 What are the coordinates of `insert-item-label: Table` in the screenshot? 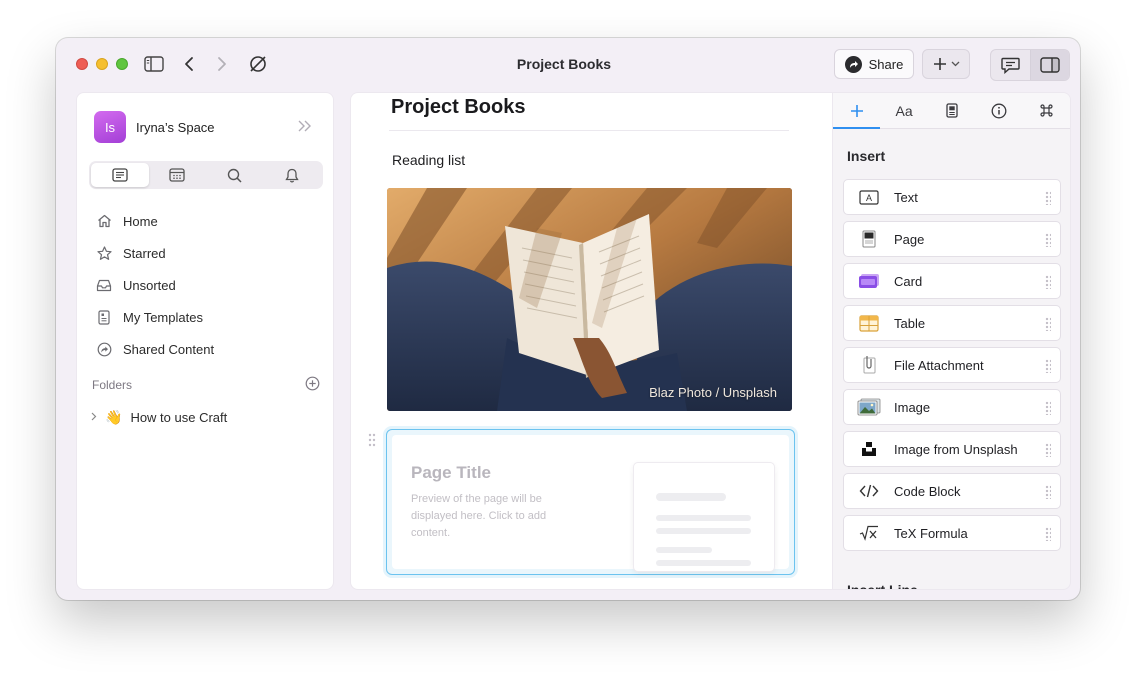 It's located at (910, 323).